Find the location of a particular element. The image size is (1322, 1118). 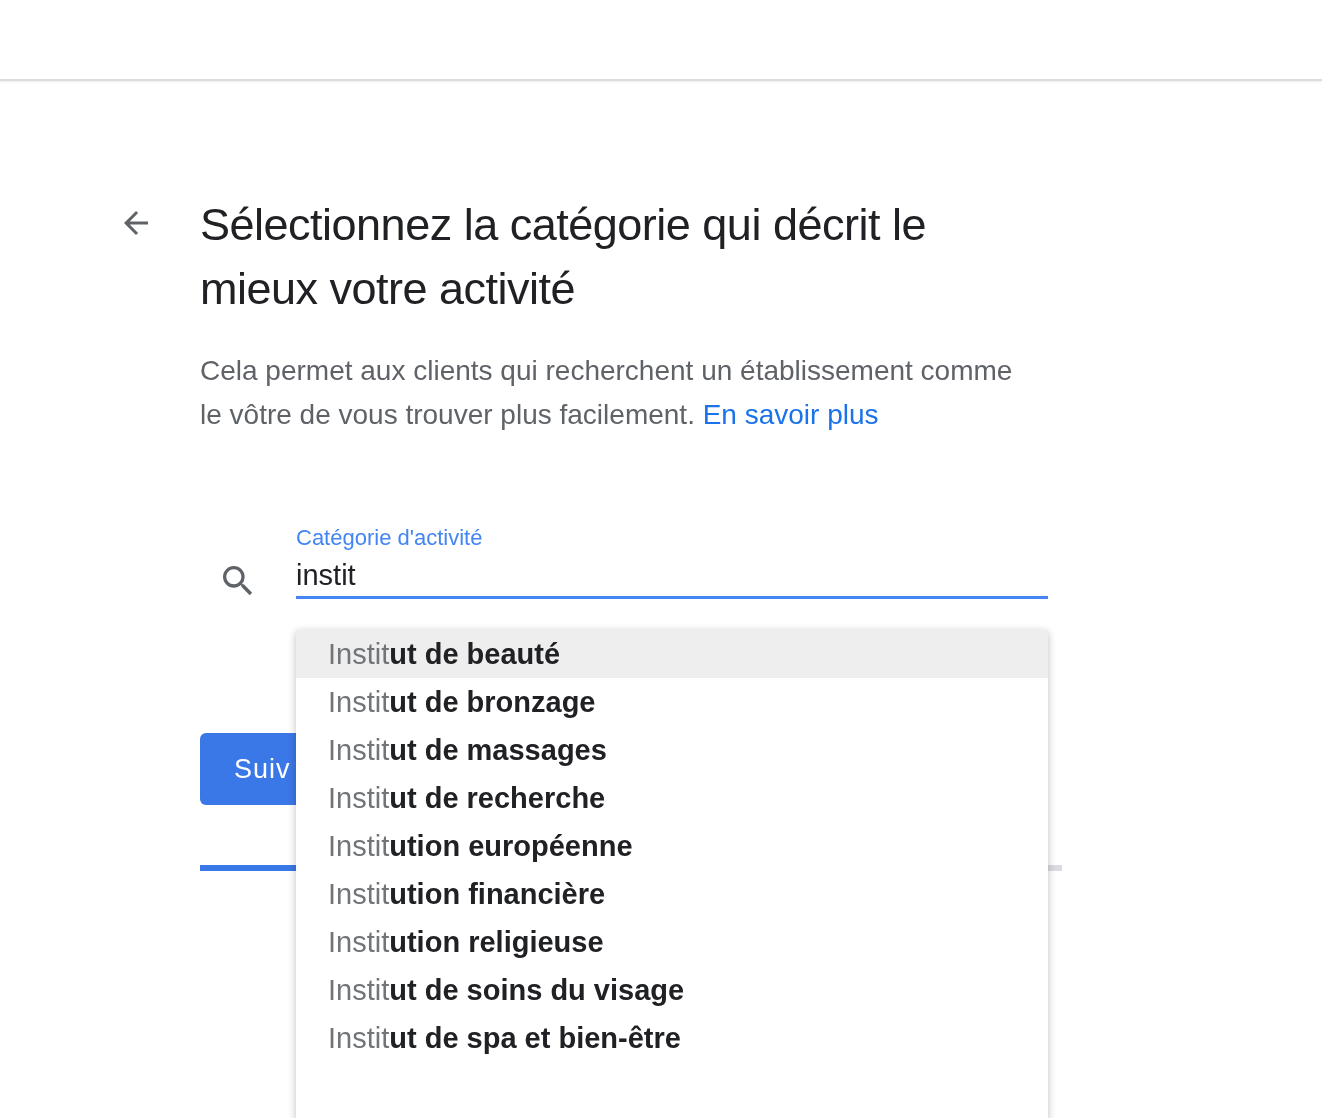

suggestion-item: Institut de beauté is located at coordinates (672, 654).